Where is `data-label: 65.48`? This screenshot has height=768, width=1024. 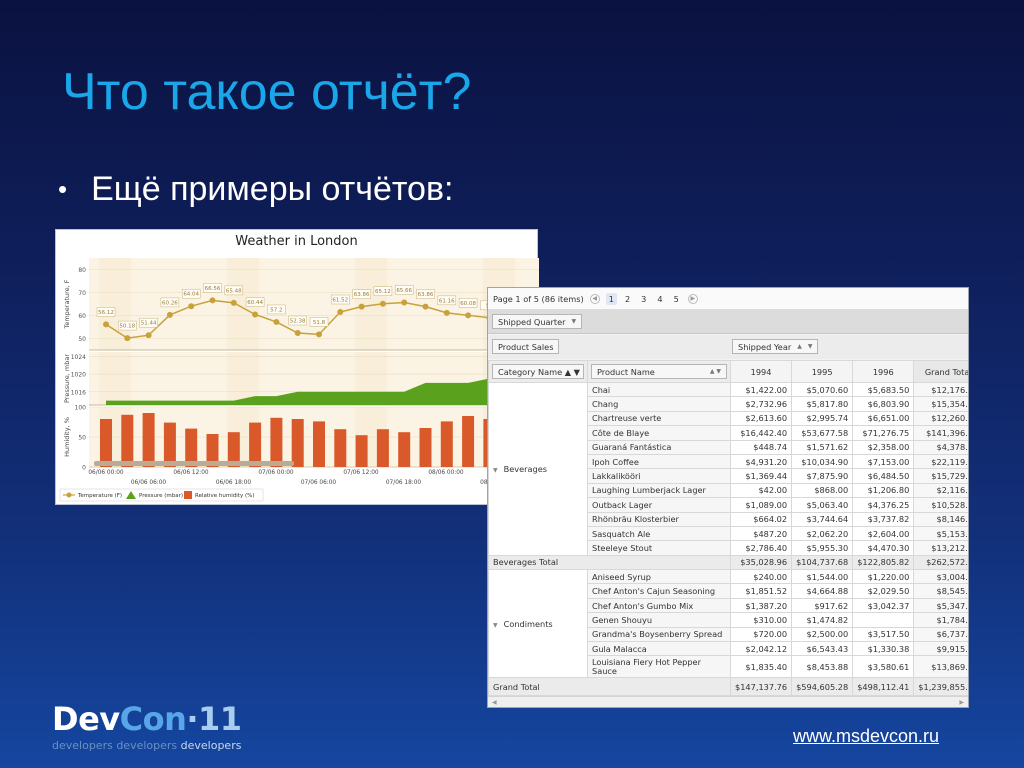
data-label: 65.48 is located at coordinates (234, 291).